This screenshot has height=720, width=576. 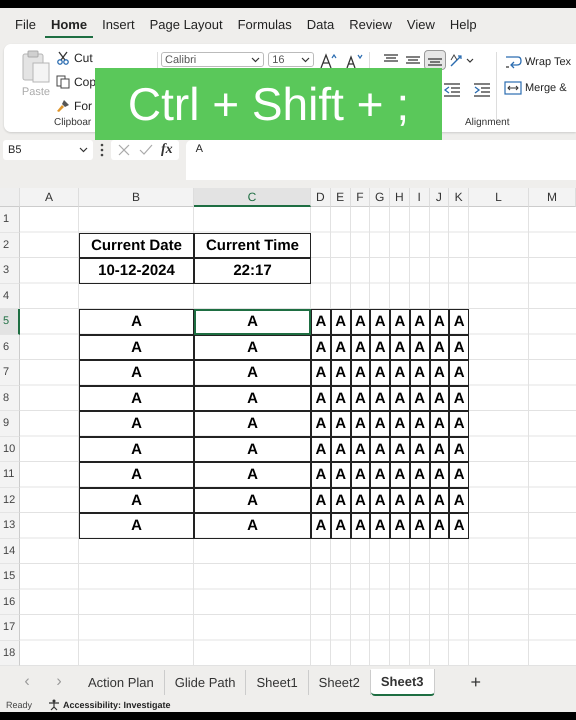 I want to click on row-header: 6, so click(x=10, y=347).